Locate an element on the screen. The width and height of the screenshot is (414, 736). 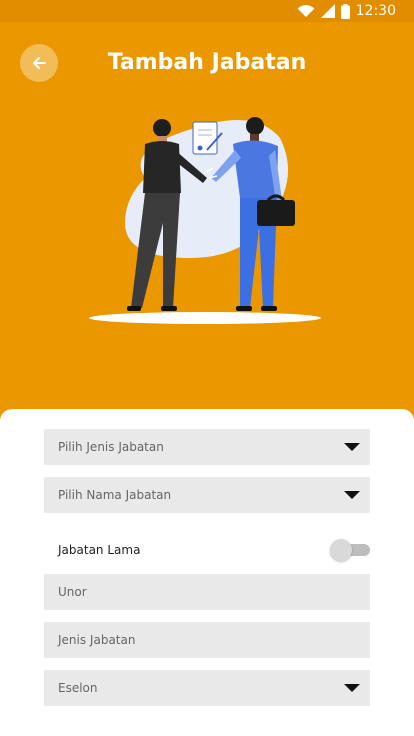
eselon-dropdown-label: Eselon is located at coordinates (78, 688).